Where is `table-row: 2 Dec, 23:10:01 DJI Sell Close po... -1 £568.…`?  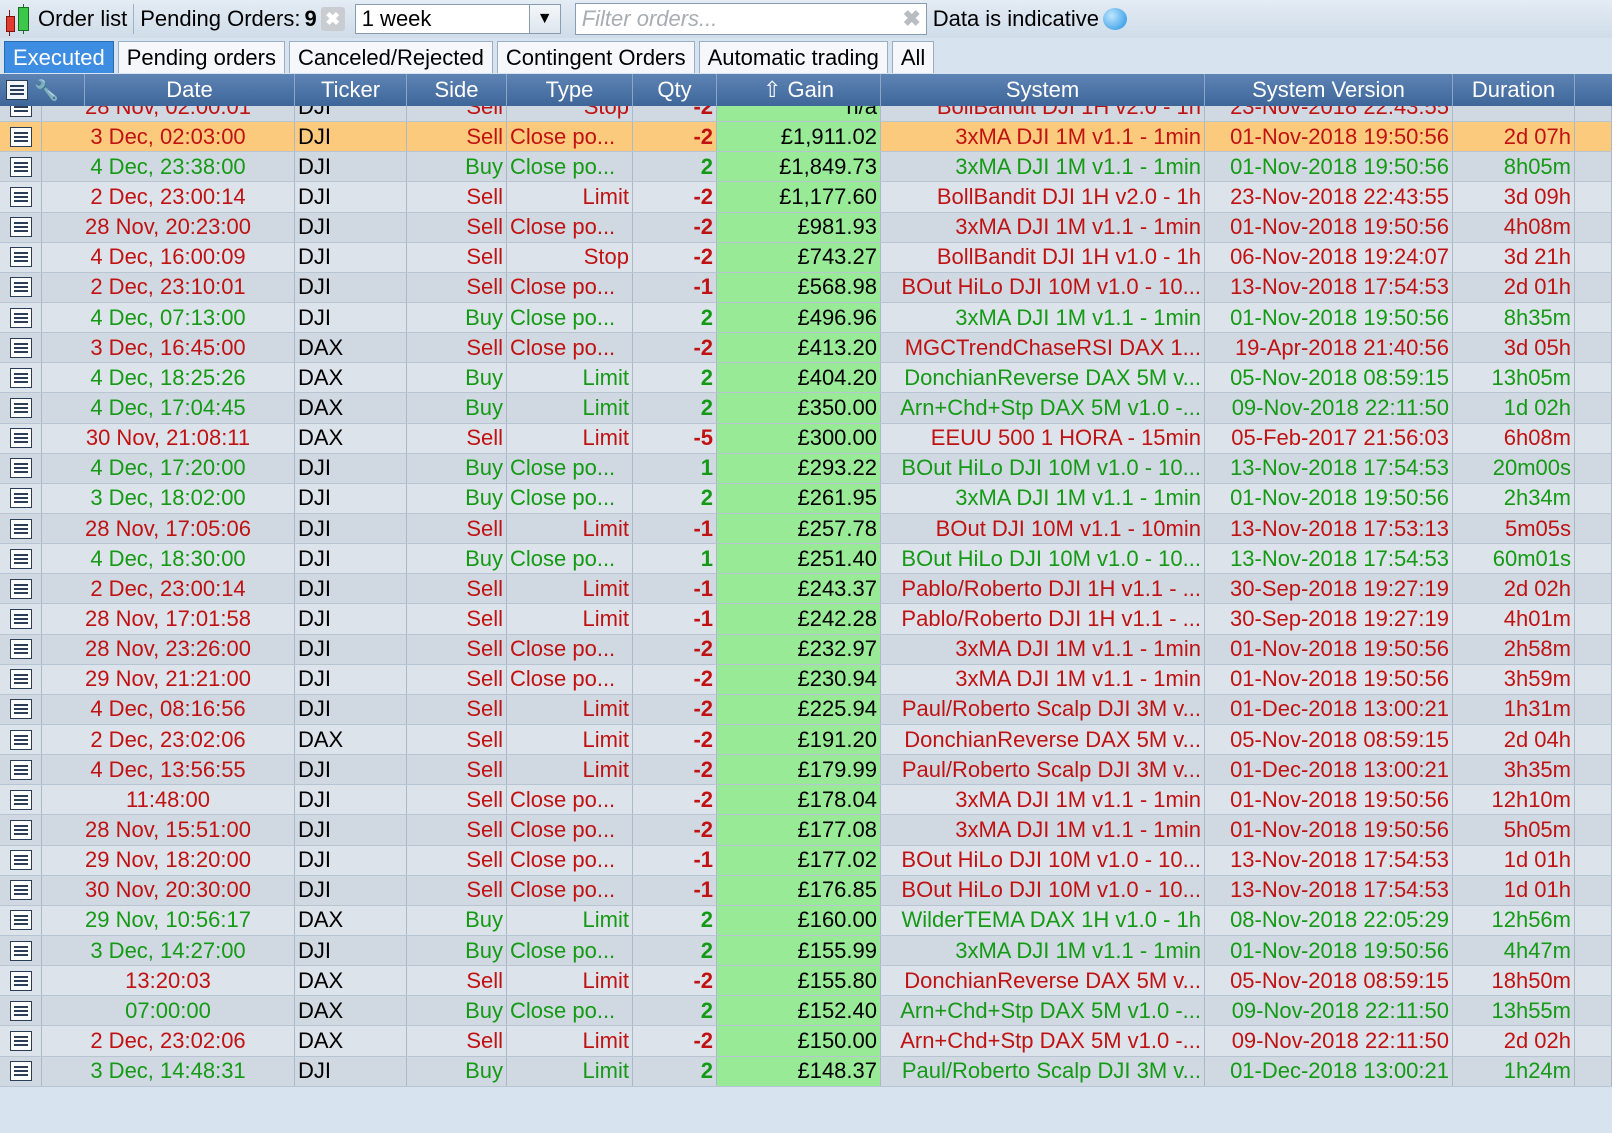
table-row: 2 Dec, 23:10:01 DJI Sell Close po... -1 £568.… is located at coordinates (806, 287).